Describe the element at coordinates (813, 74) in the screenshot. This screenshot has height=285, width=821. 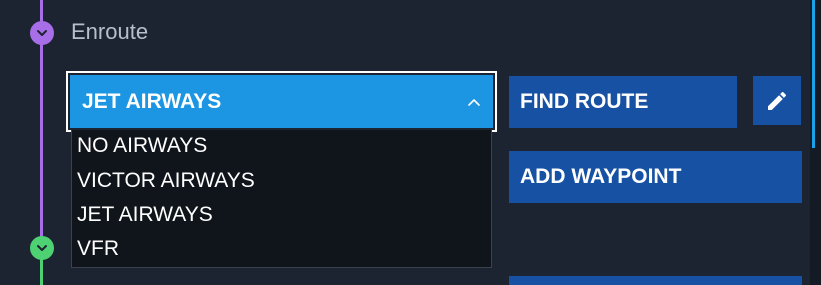
I see `scrollbar-thumb` at that location.